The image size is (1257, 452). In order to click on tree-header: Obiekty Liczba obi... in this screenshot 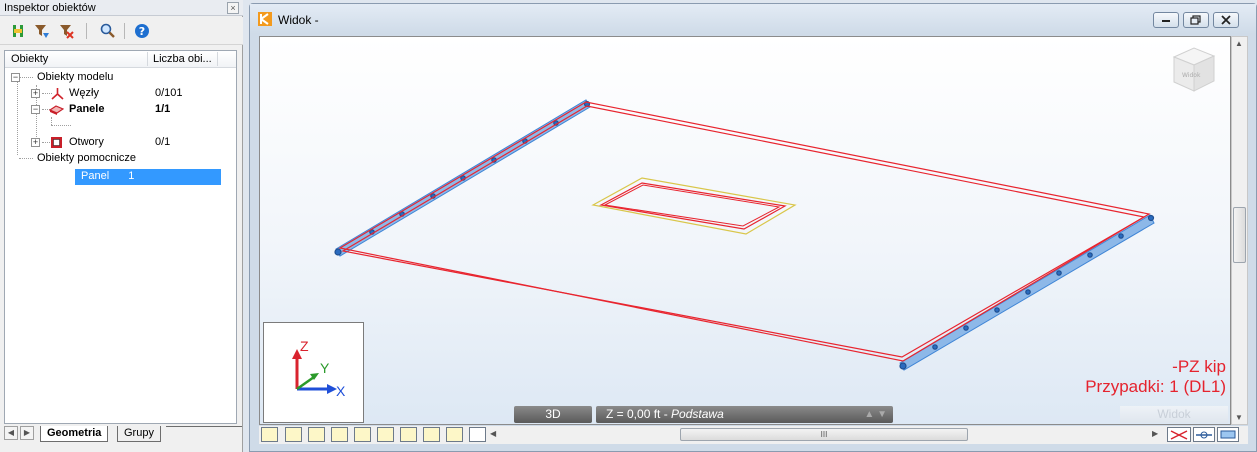, I will do `click(120, 59)`.